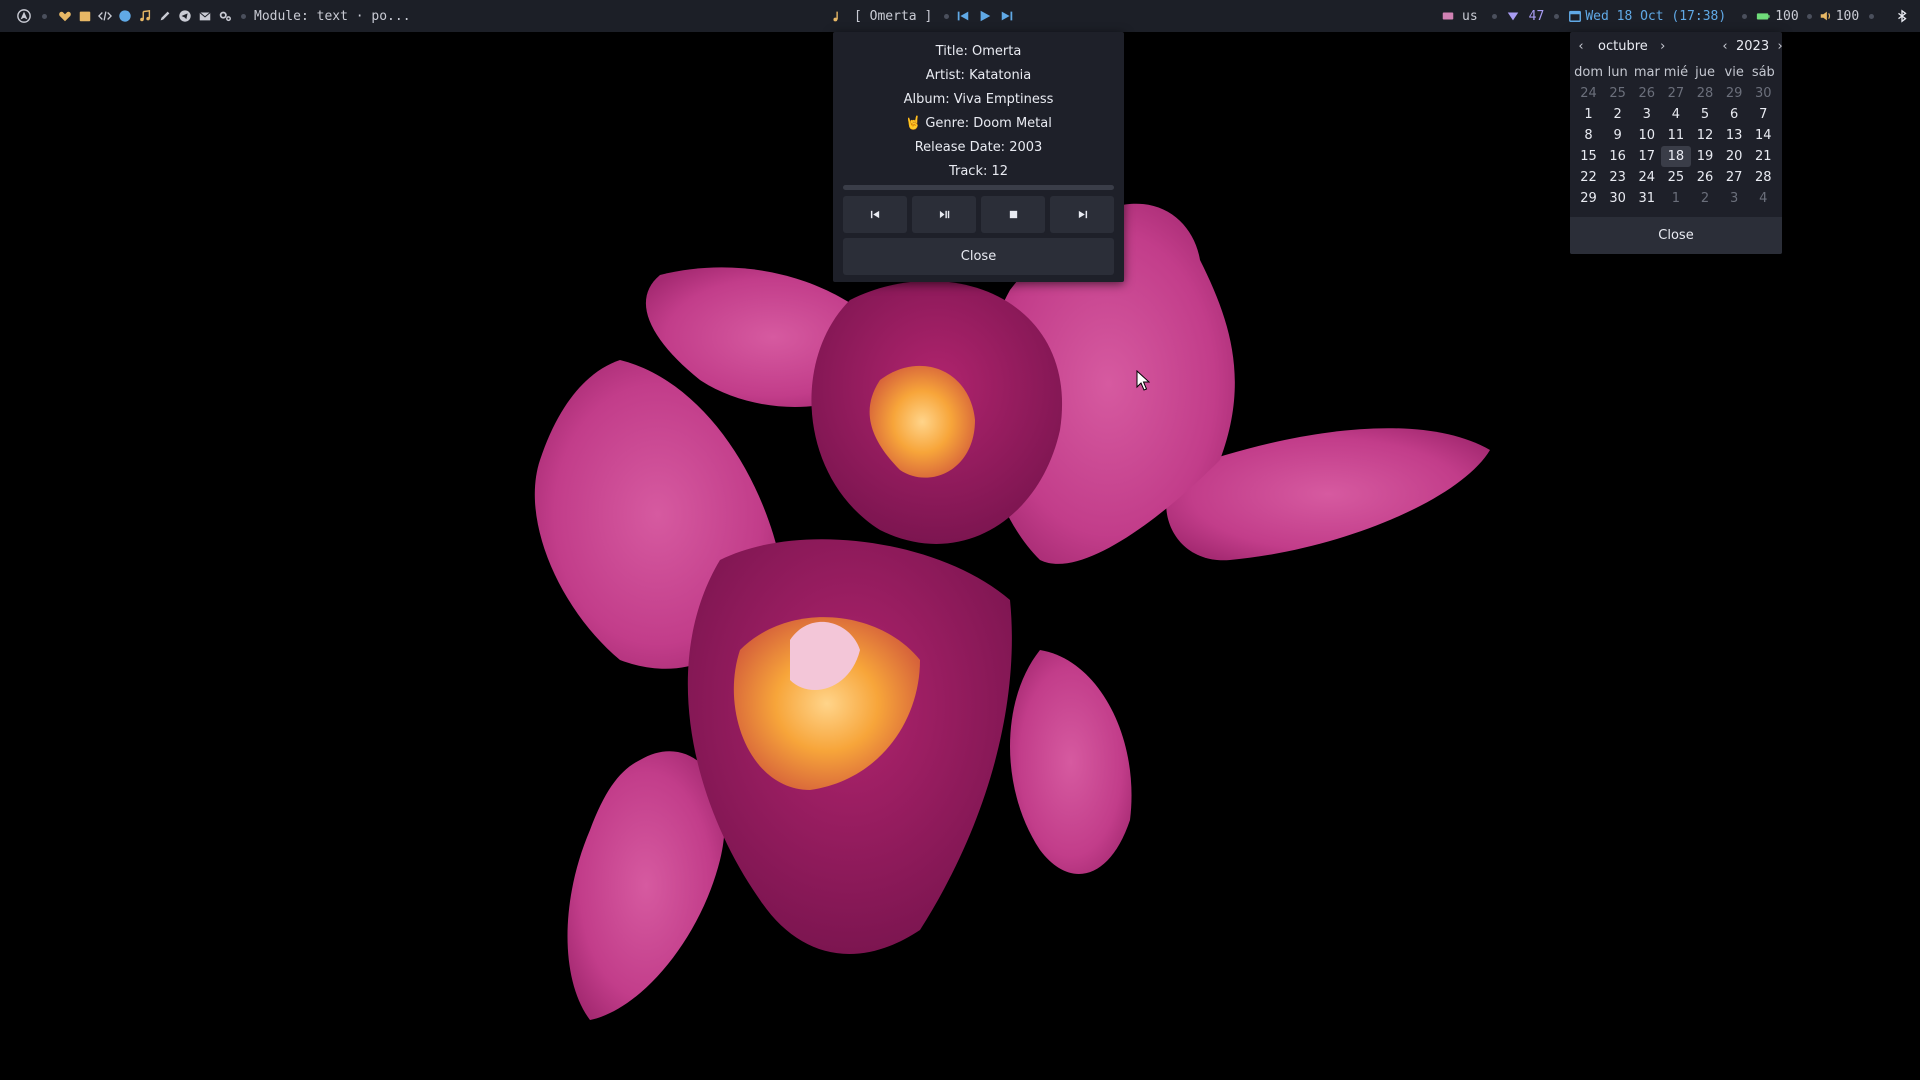 Image resolution: width=1920 pixels, height=1080 pixels. What do you see at coordinates (1705, 114) in the screenshot?
I see `calendar-day: 5` at bounding box center [1705, 114].